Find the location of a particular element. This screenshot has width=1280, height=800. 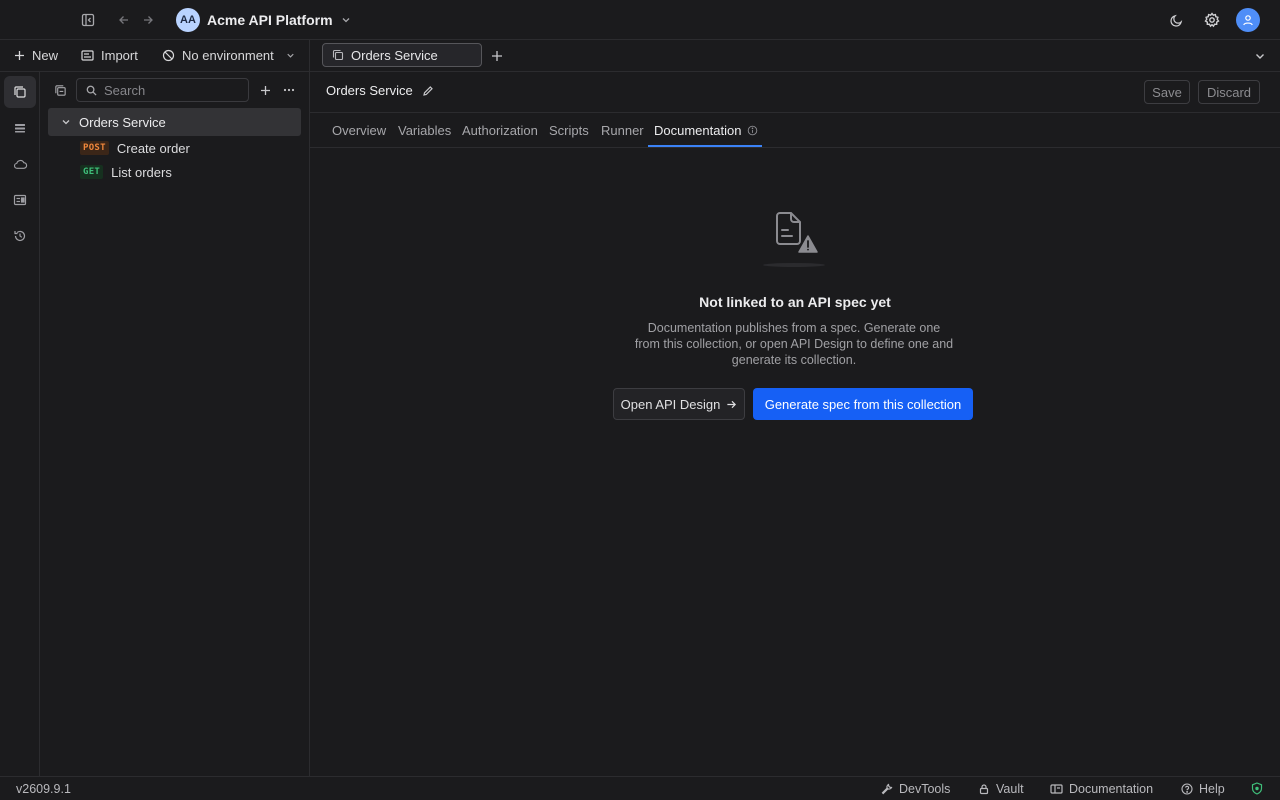

new-button: New is located at coordinates (36, 55).